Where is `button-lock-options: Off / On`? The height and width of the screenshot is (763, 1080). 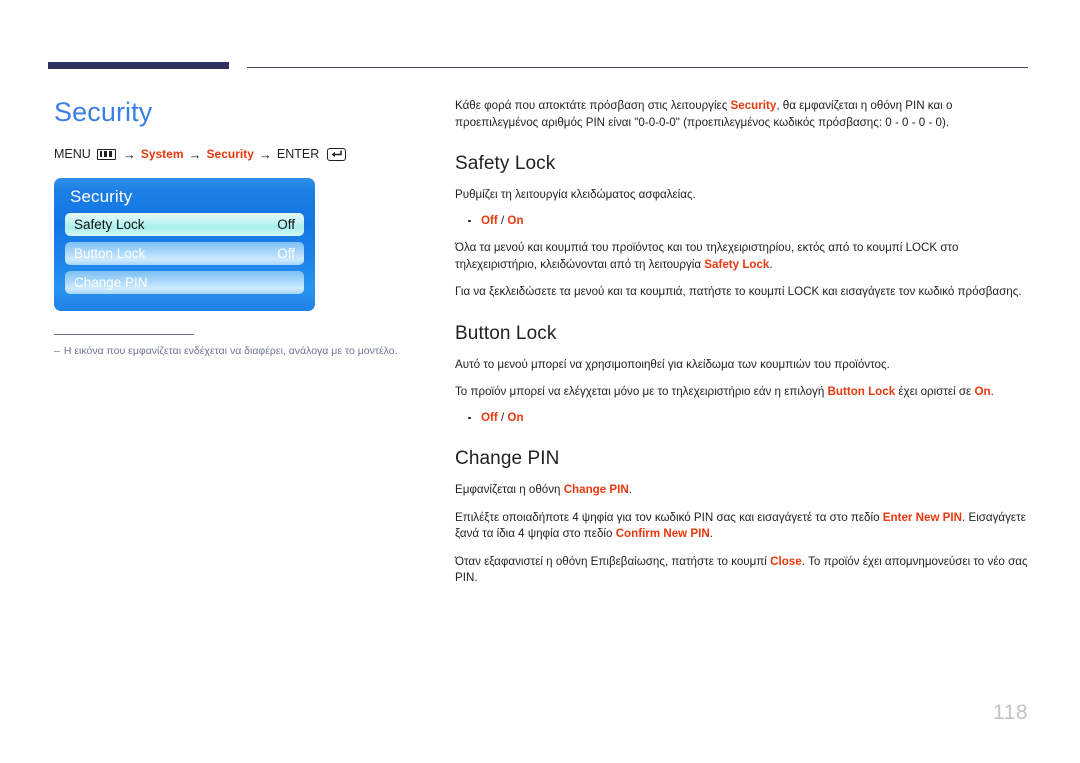
button-lock-options: Off / On is located at coordinates (741, 418).